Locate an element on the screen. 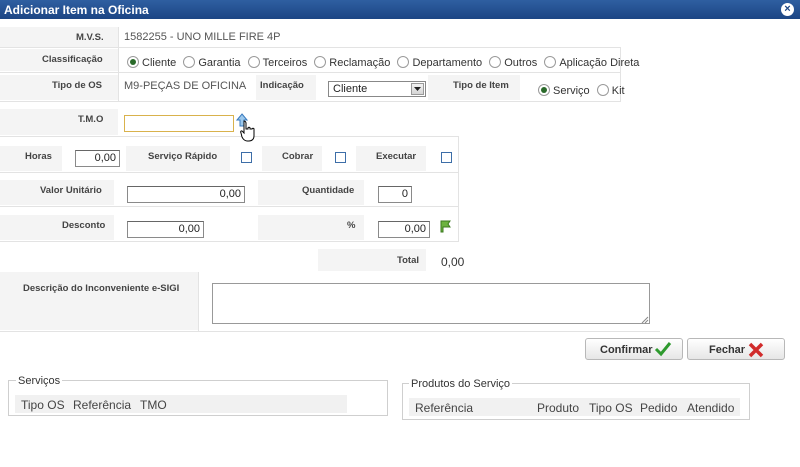  check-icon is located at coordinates (663, 350).